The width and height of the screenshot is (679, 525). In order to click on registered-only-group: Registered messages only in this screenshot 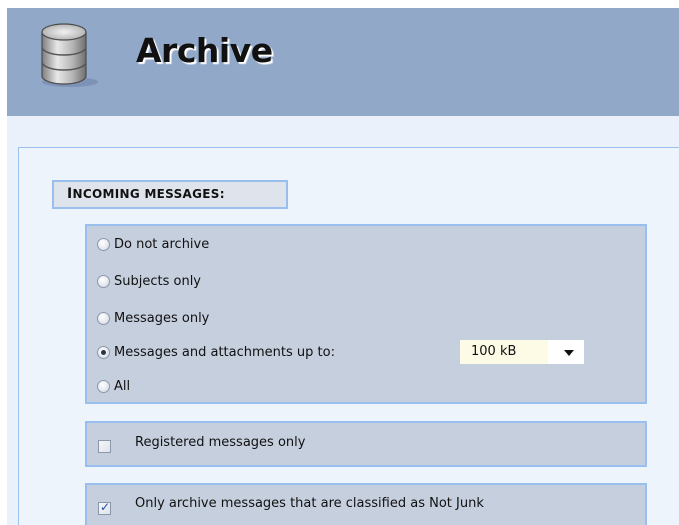, I will do `click(366, 444)`.